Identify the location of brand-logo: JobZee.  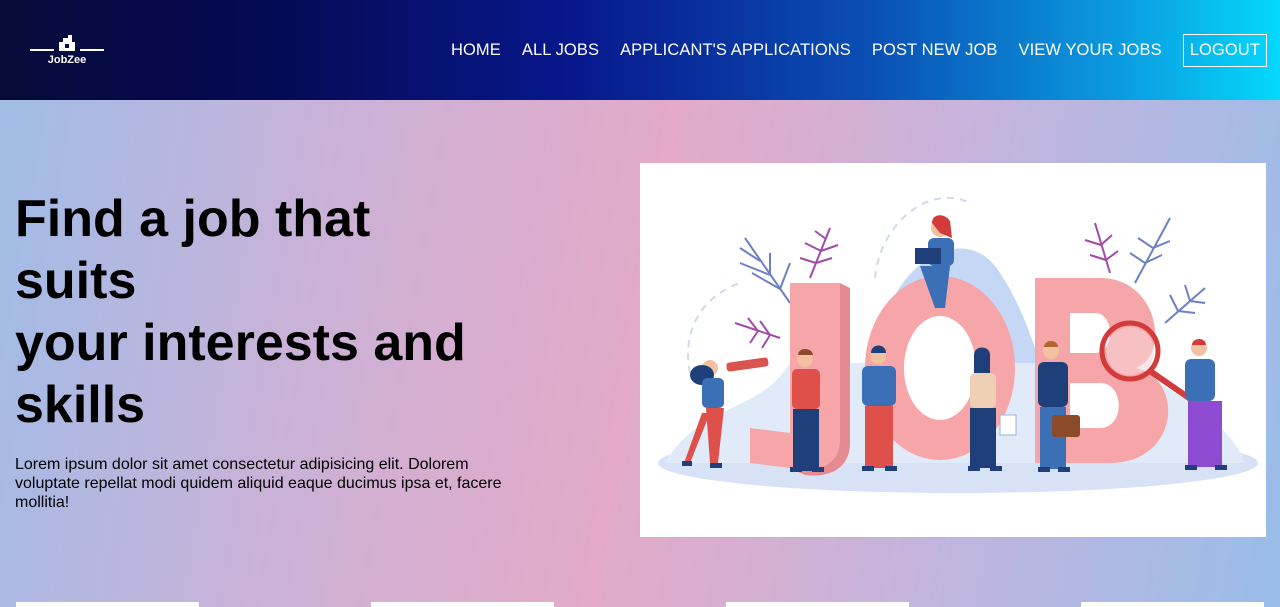
(67, 50).